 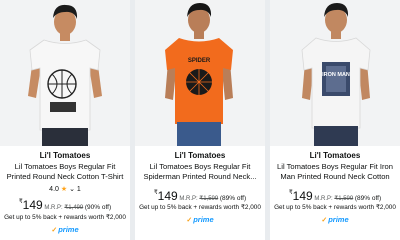 What do you see at coordinates (79, 189) in the screenshot?
I see `review-count: 1` at bounding box center [79, 189].